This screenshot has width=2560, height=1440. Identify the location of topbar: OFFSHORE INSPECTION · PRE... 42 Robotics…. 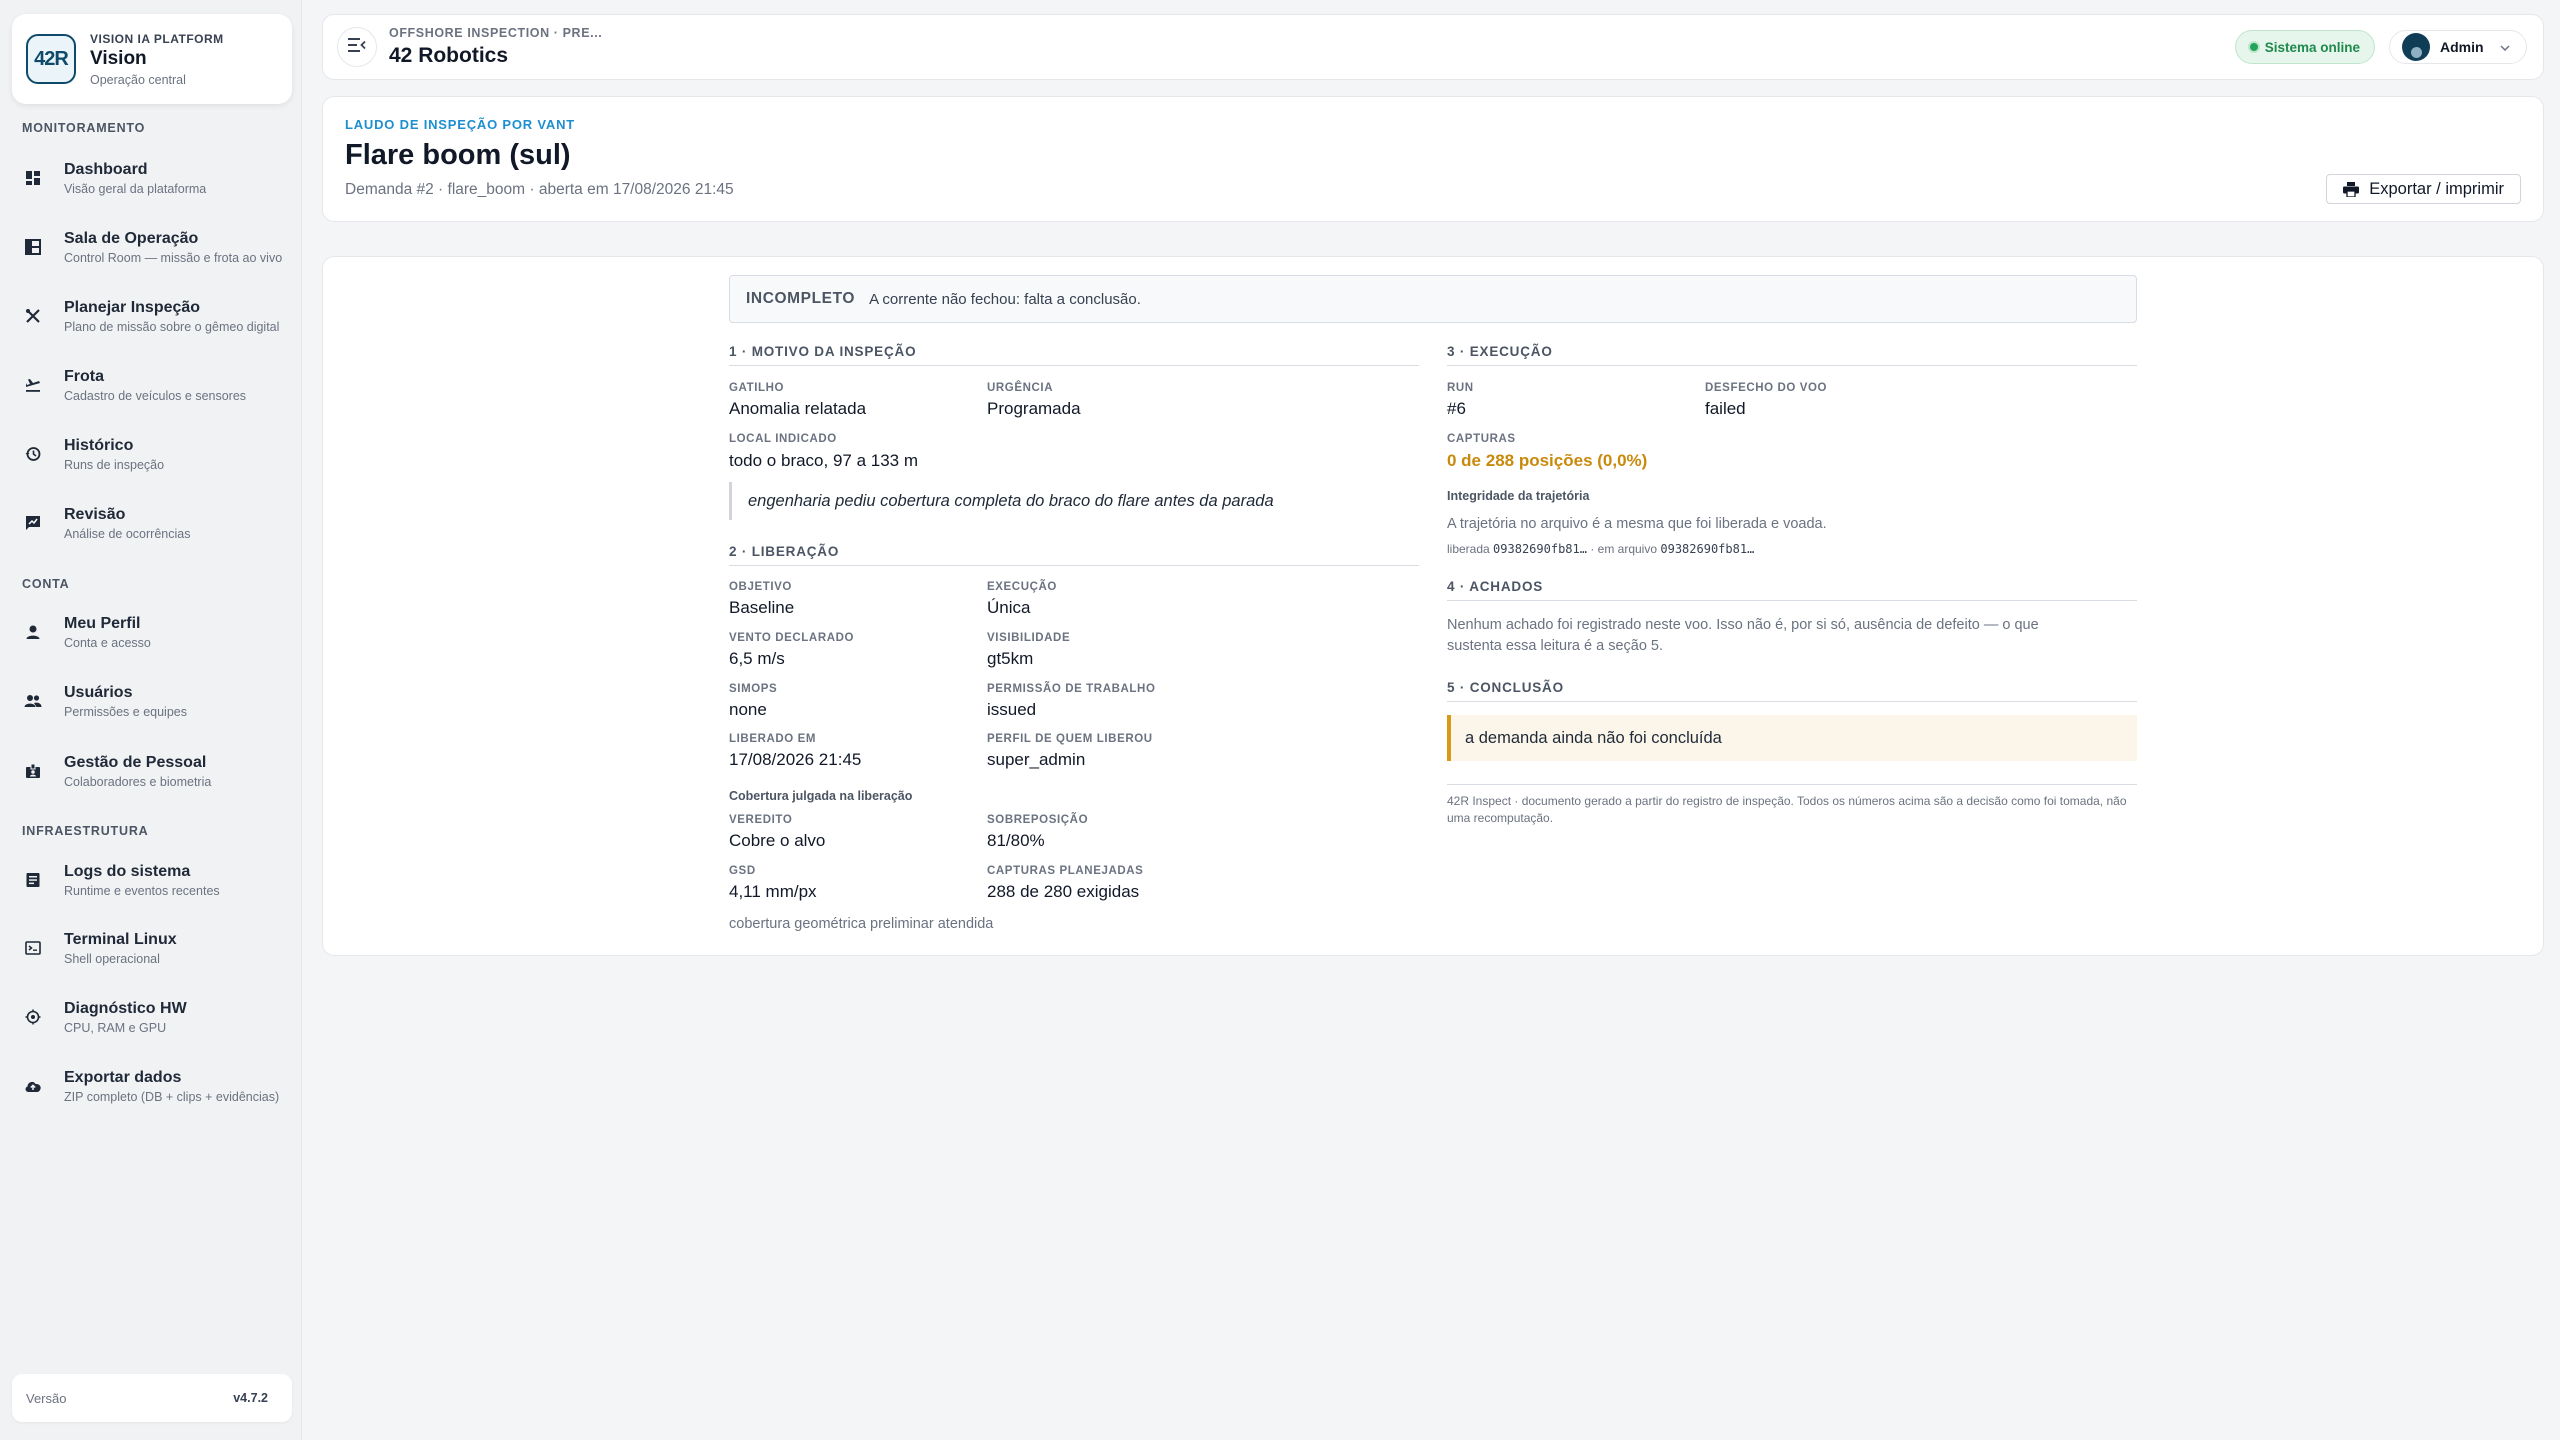
(1433, 47).